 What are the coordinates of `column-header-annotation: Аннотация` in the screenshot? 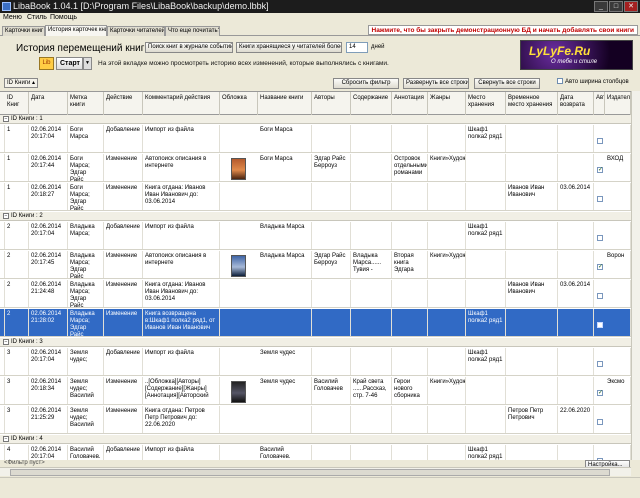 It's located at (410, 103).